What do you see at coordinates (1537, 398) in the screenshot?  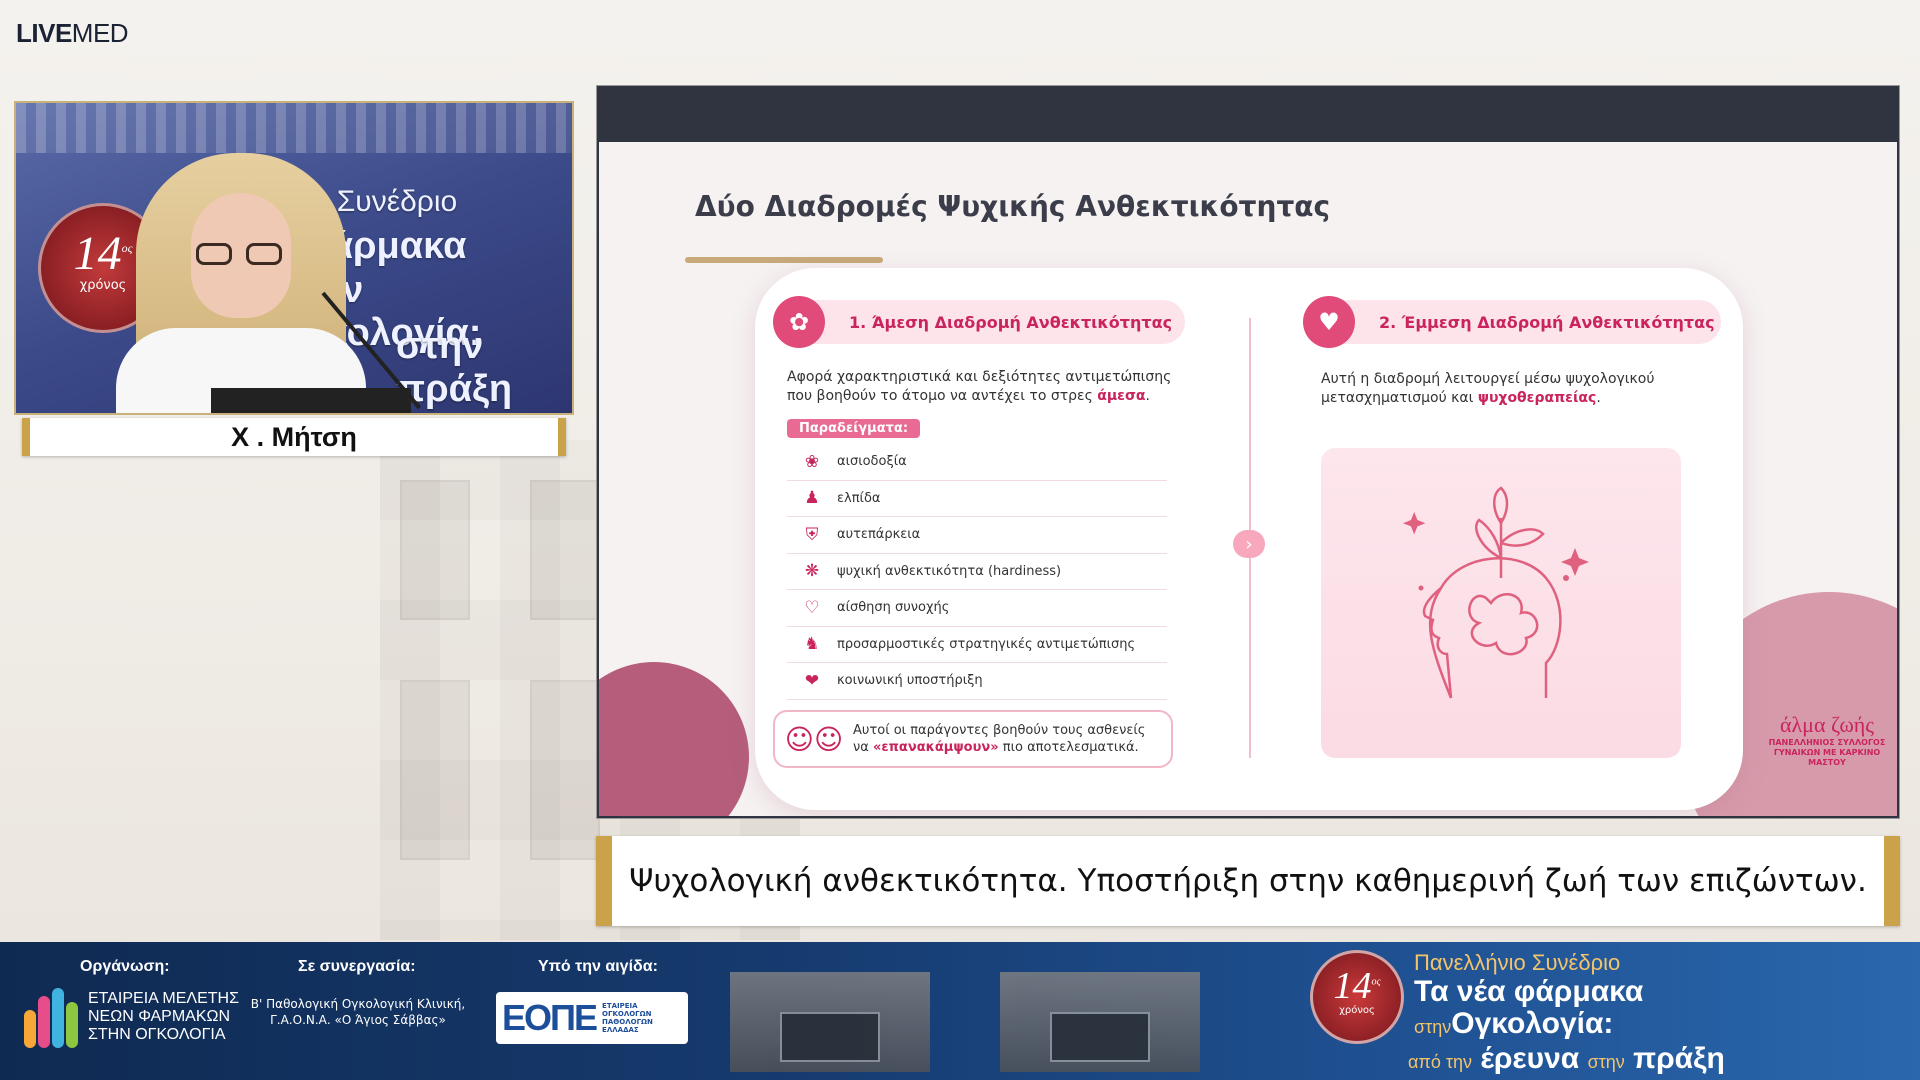 I see `indirect-desc-bold: ψυχοθεραπείας` at bounding box center [1537, 398].